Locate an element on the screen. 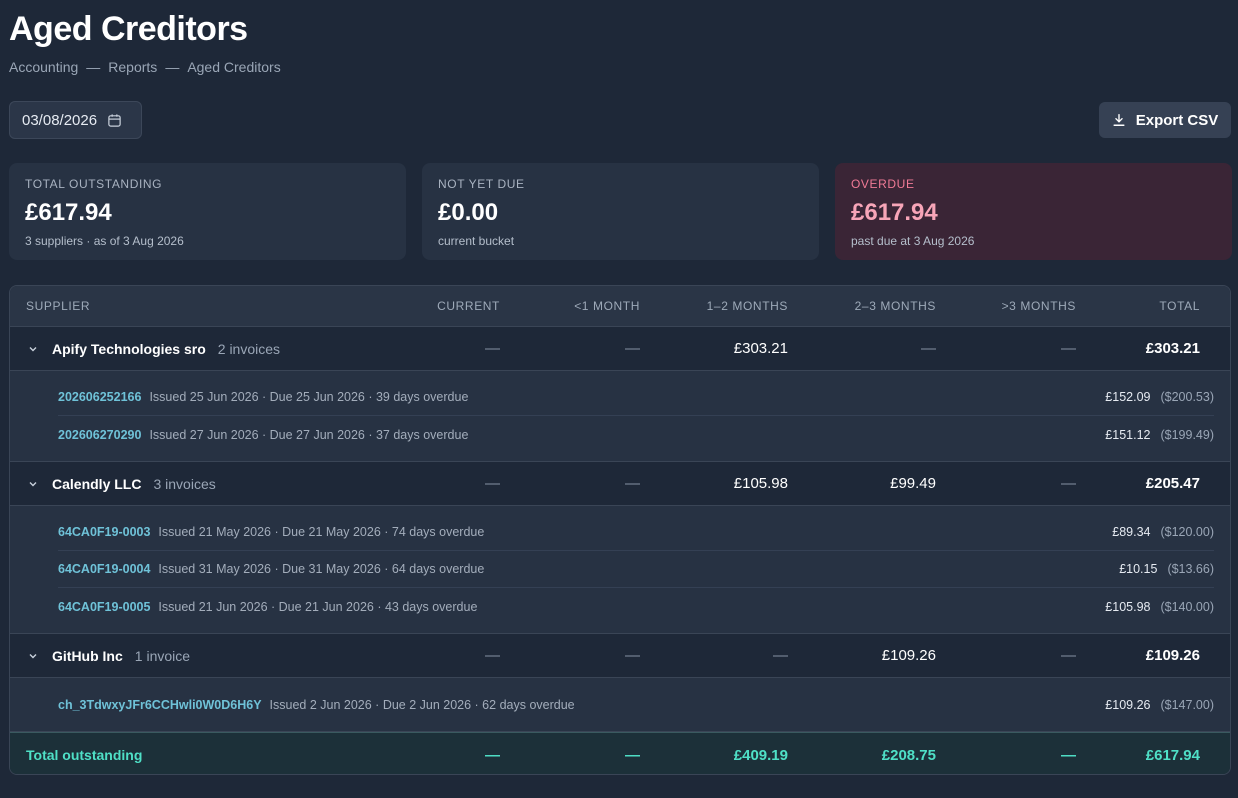 The width and height of the screenshot is (1238, 798). supplier-name: GitHub Inc is located at coordinates (87, 655).